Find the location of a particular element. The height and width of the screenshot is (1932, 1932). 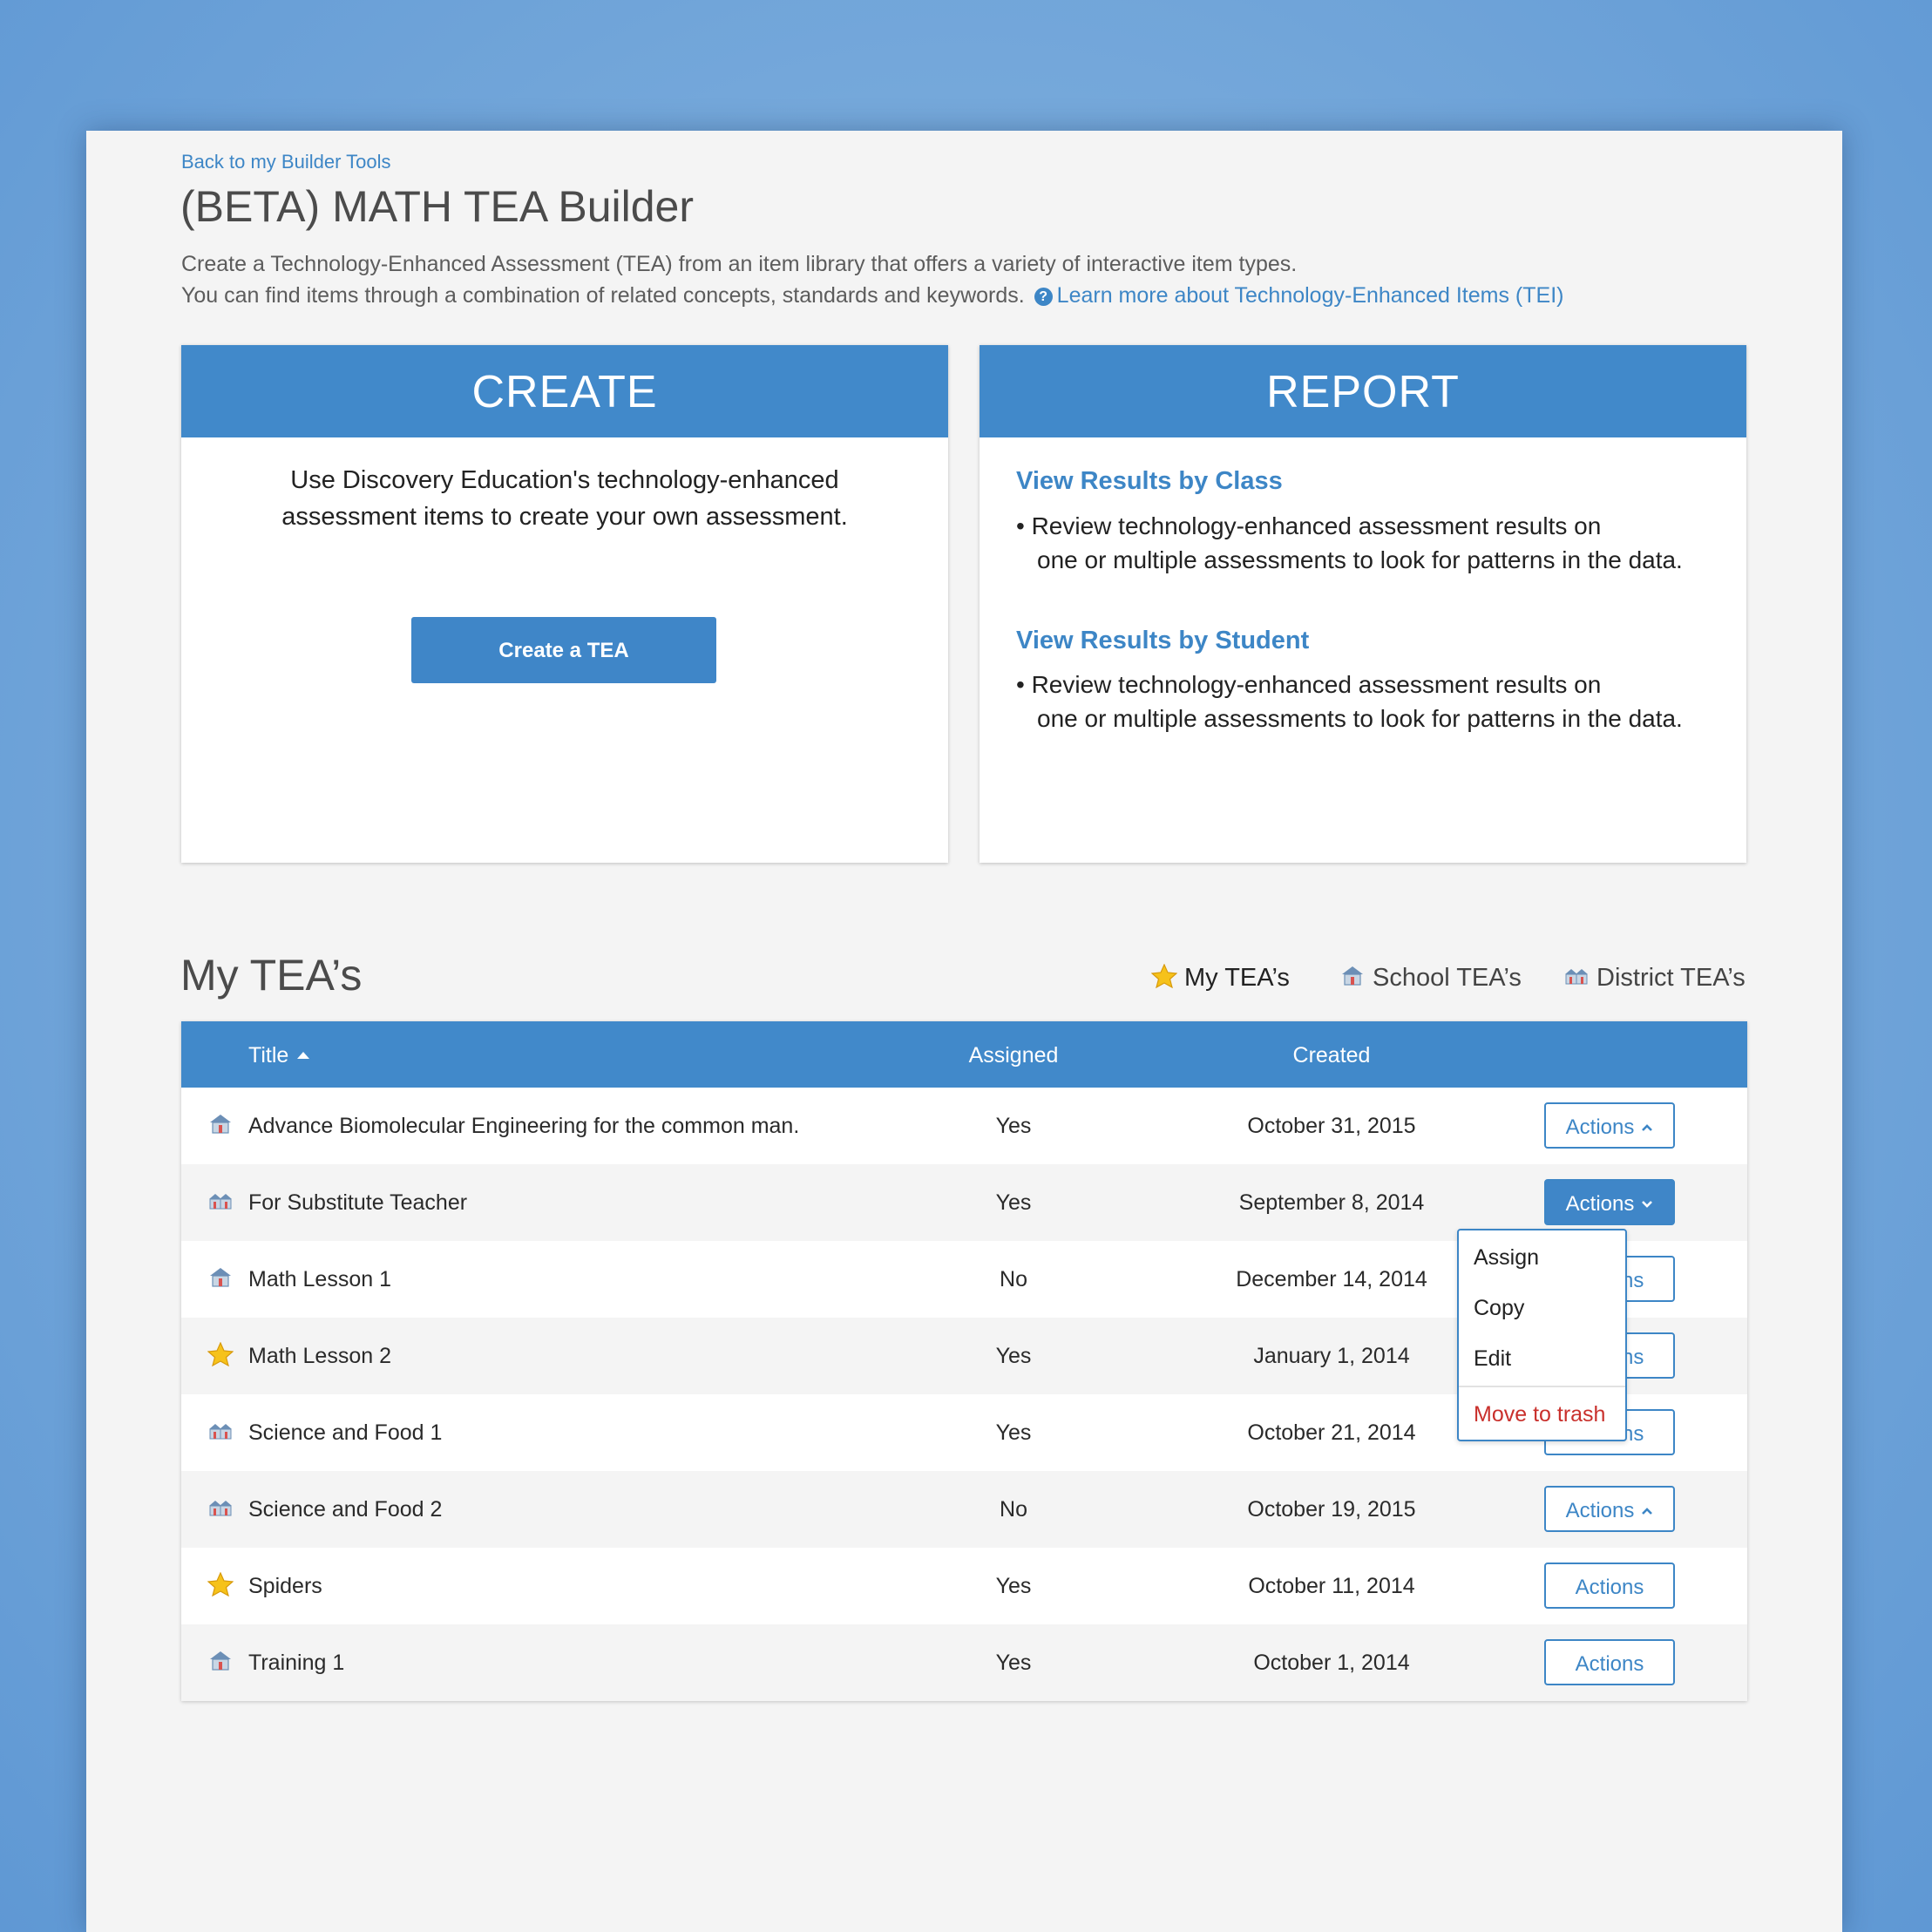

menu-item-move-to-trash: Move to trash is located at coordinates (1542, 1415).